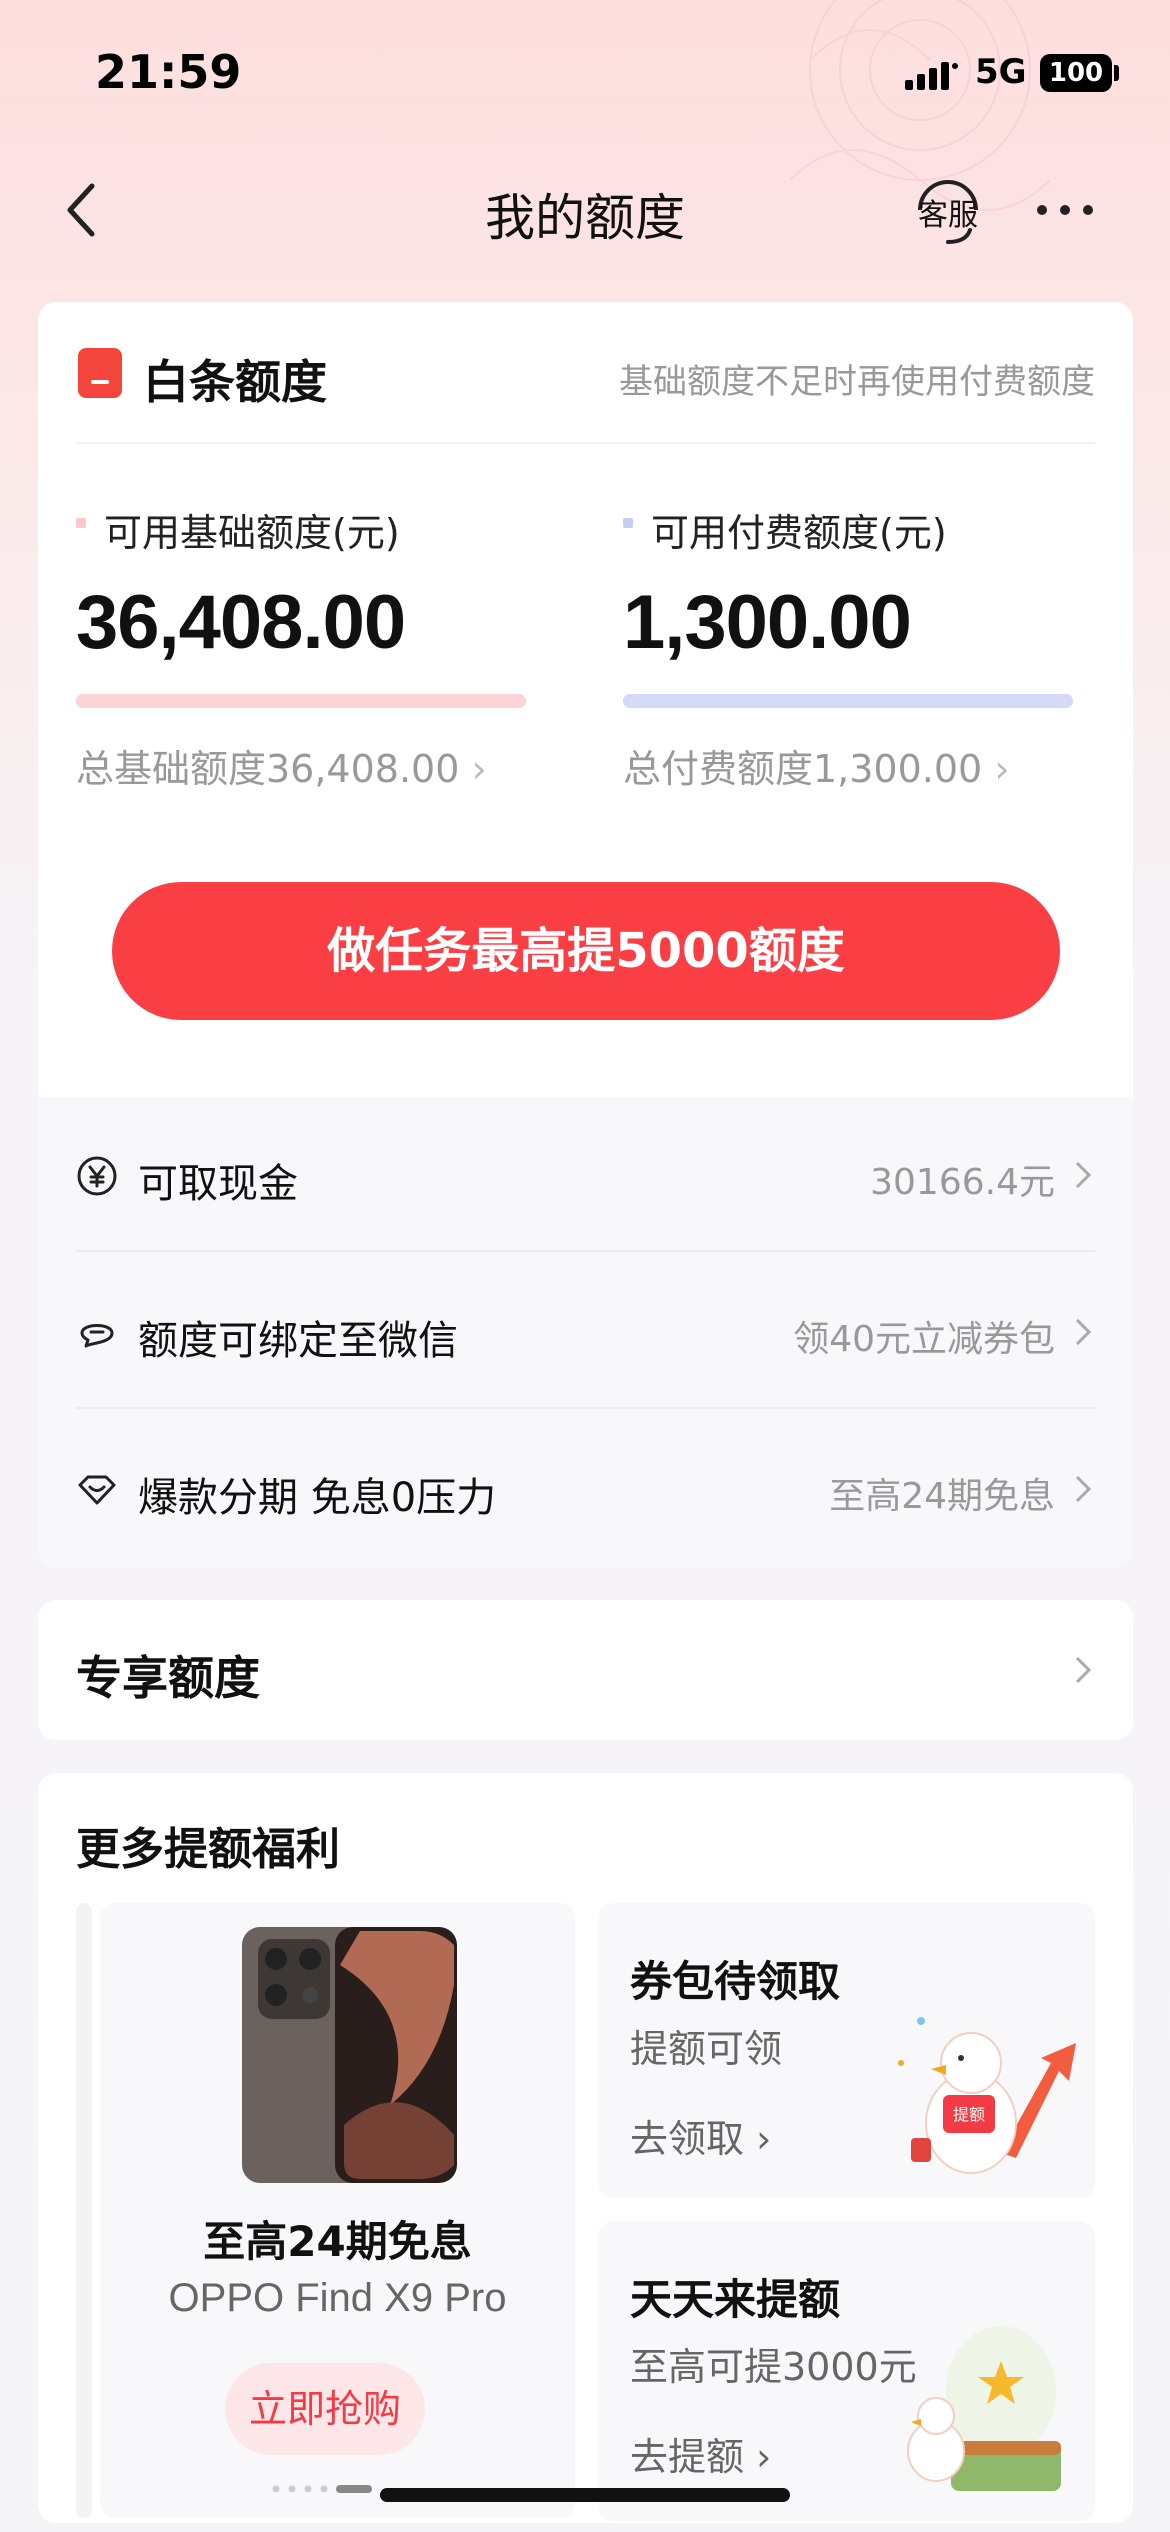 This screenshot has height=2532, width=1170. Describe the element at coordinates (706, 2049) in the screenshot. I see `coupon-pack-sub: 提额可领` at that location.